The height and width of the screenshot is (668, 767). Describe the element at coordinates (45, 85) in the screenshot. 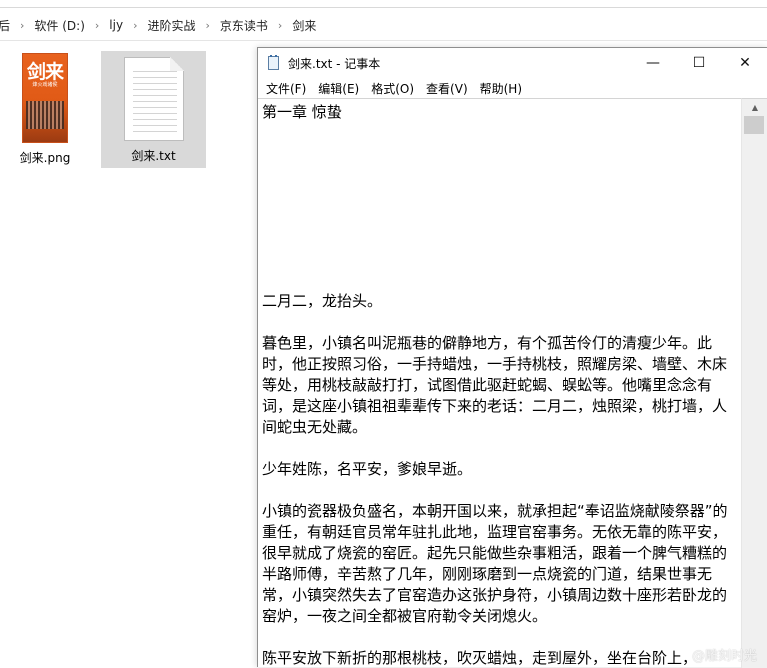

I see `cover-subtitle: 烽火戏诸侯` at that location.